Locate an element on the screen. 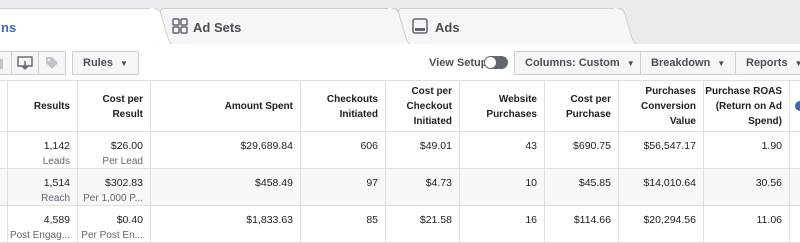 This screenshot has height=243, width=800. export-icon is located at coordinates (25, 63).